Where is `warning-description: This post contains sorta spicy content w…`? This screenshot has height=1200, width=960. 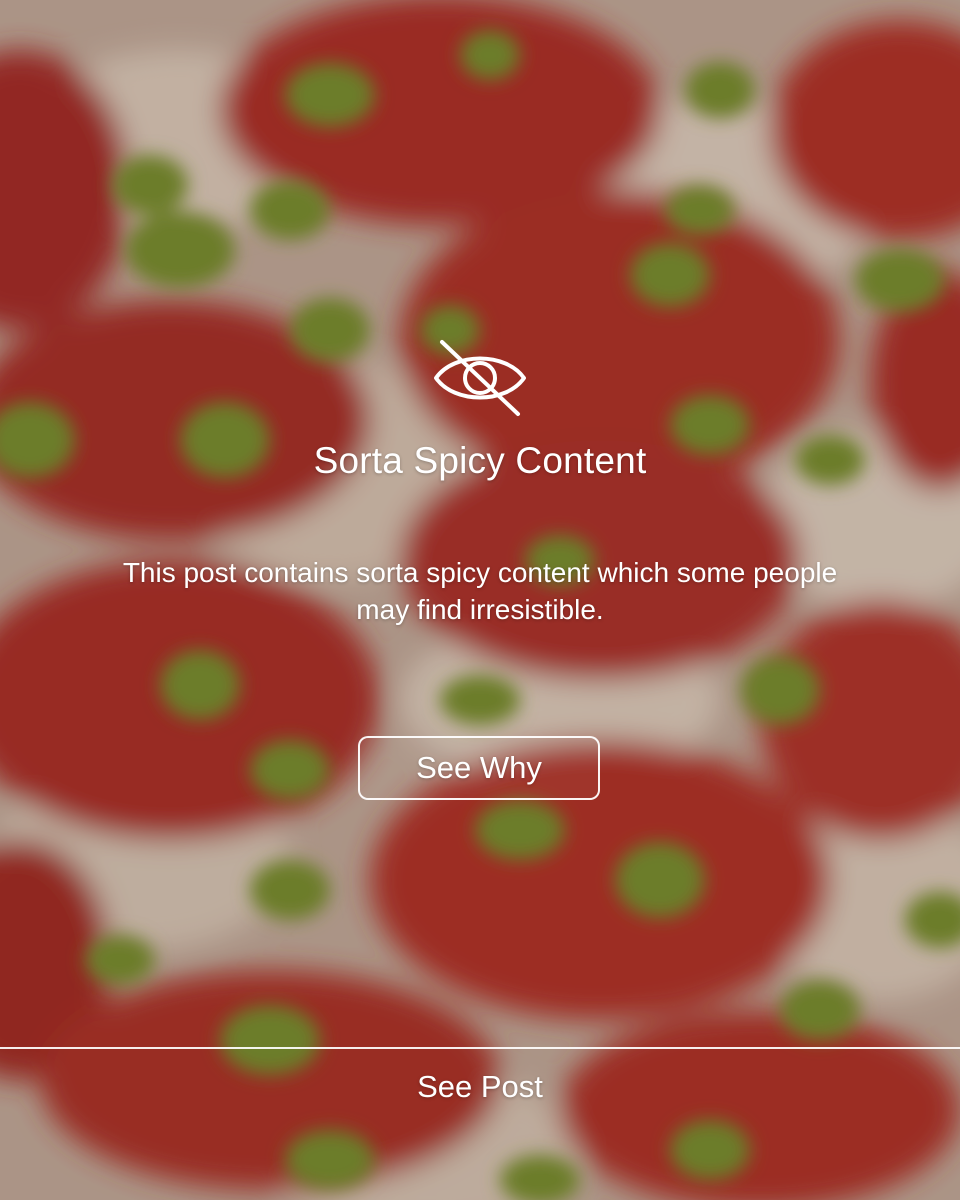
warning-description: This post contains sorta spicy content w… is located at coordinates (480, 591).